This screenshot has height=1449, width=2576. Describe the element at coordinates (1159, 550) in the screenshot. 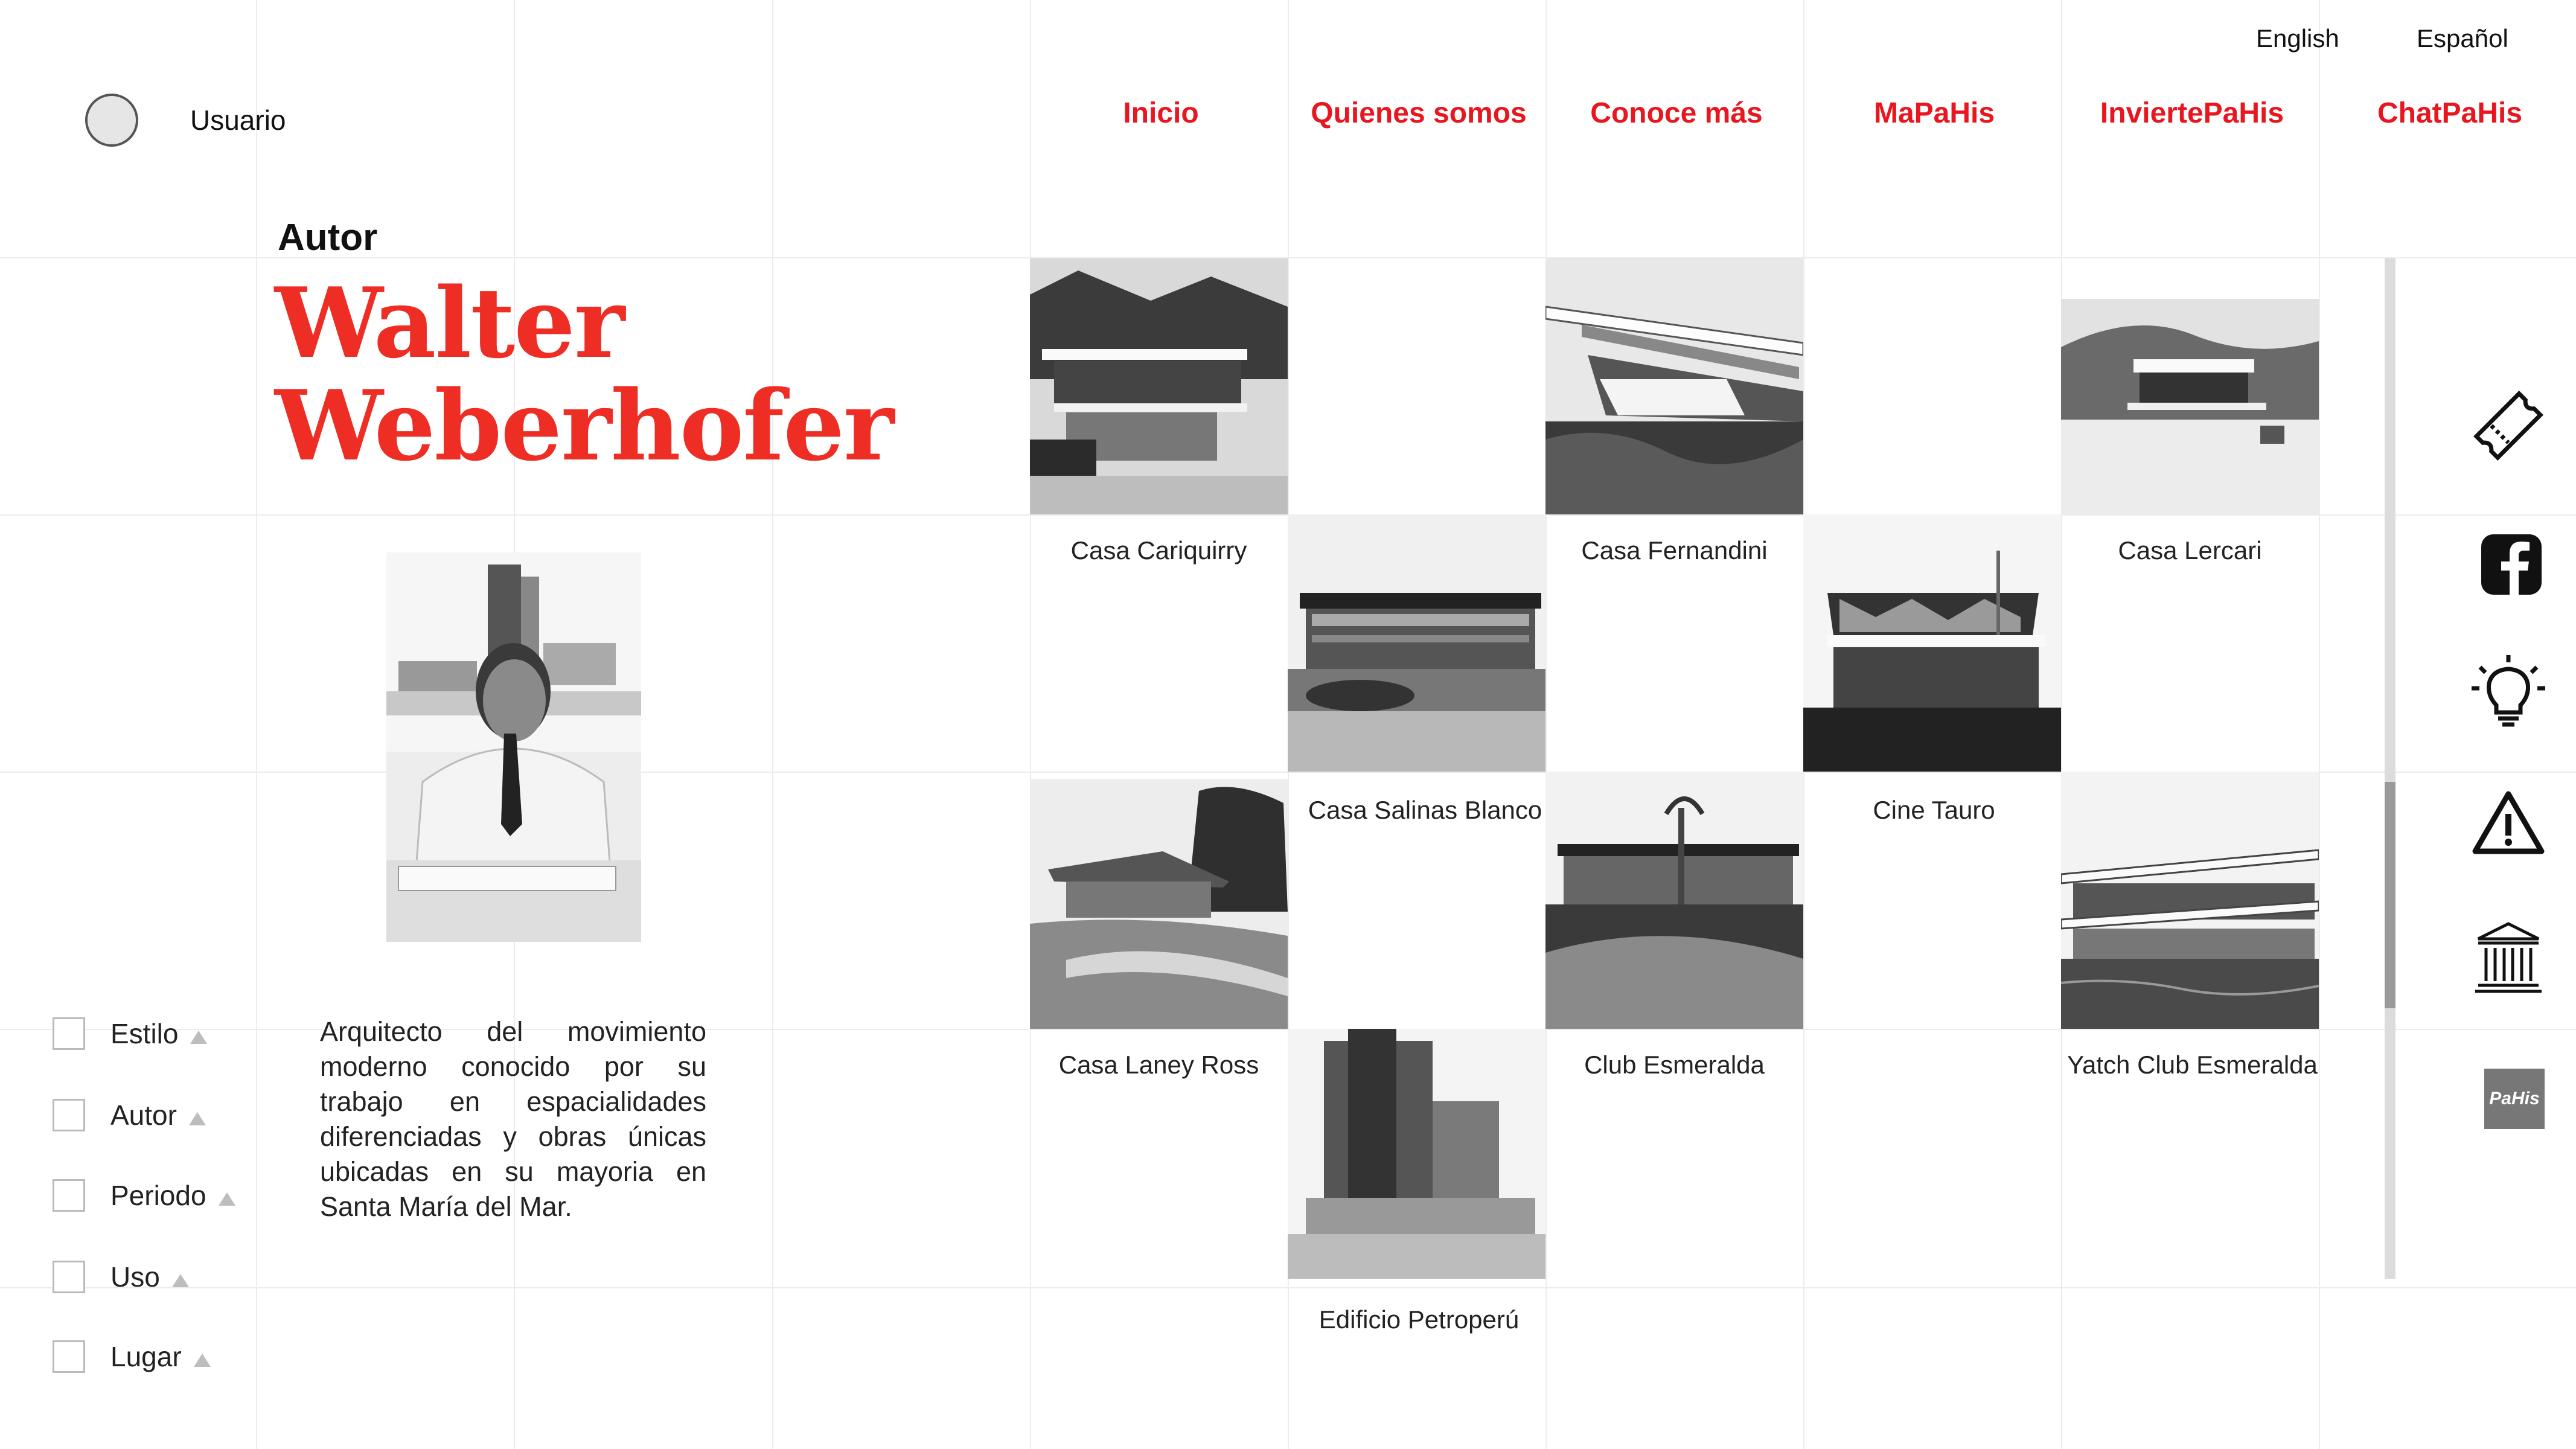

I see `project-caption-casa-cariquirry: Casa Cariquirry` at that location.